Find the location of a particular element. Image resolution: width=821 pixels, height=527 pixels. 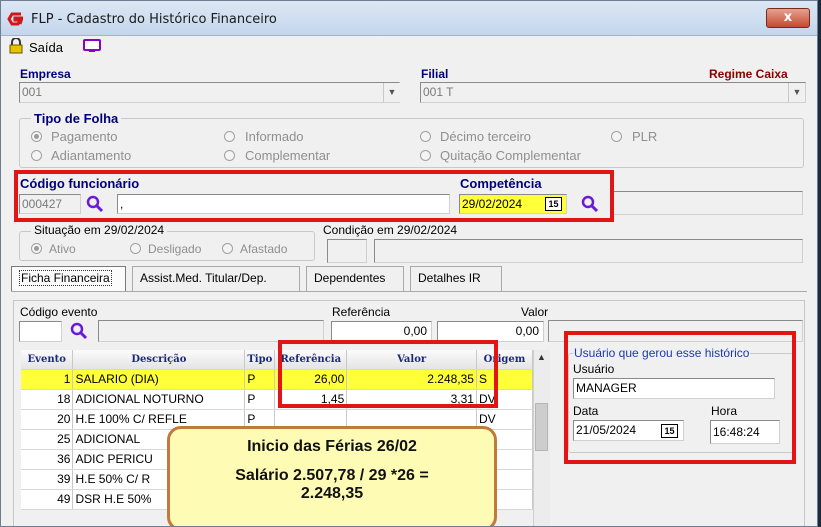

condition-code-field is located at coordinates (347, 251).